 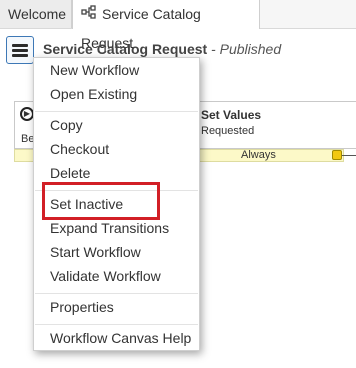 I want to click on workflow-status: - Published, so click(x=244, y=49).